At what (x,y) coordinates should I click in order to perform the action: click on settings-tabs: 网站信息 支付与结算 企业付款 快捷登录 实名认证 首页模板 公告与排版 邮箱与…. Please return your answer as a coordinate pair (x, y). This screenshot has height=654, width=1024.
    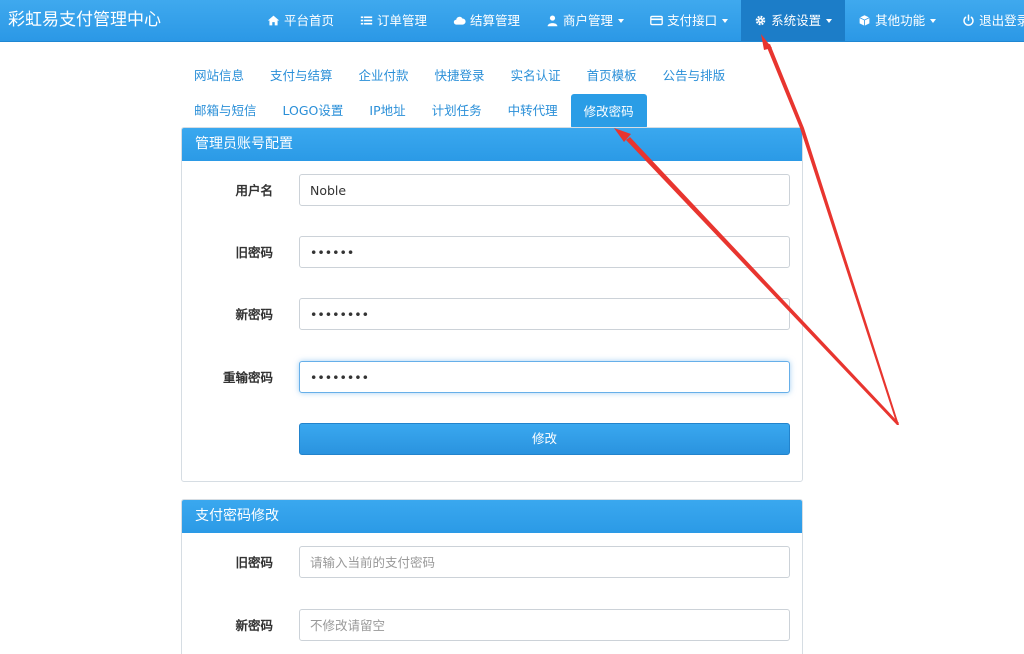
    Looking at the image, I should click on (501, 94).